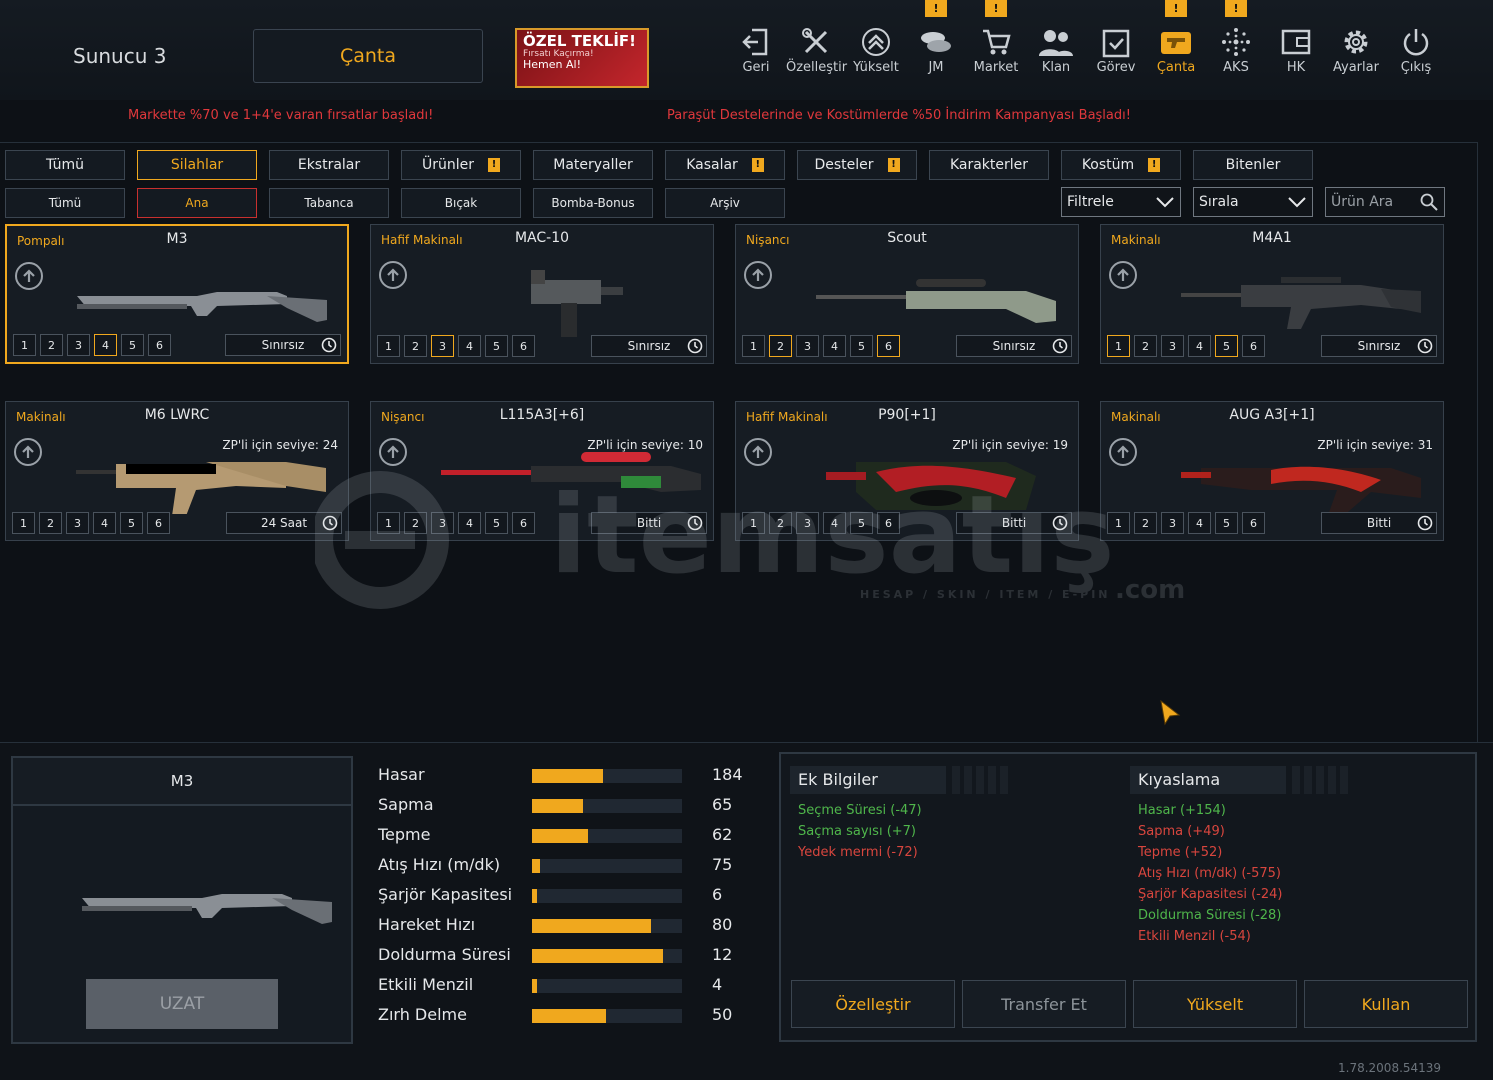 The image size is (1493, 1080). What do you see at coordinates (329, 203) in the screenshot?
I see `subtab-pistol: Tabanca` at bounding box center [329, 203].